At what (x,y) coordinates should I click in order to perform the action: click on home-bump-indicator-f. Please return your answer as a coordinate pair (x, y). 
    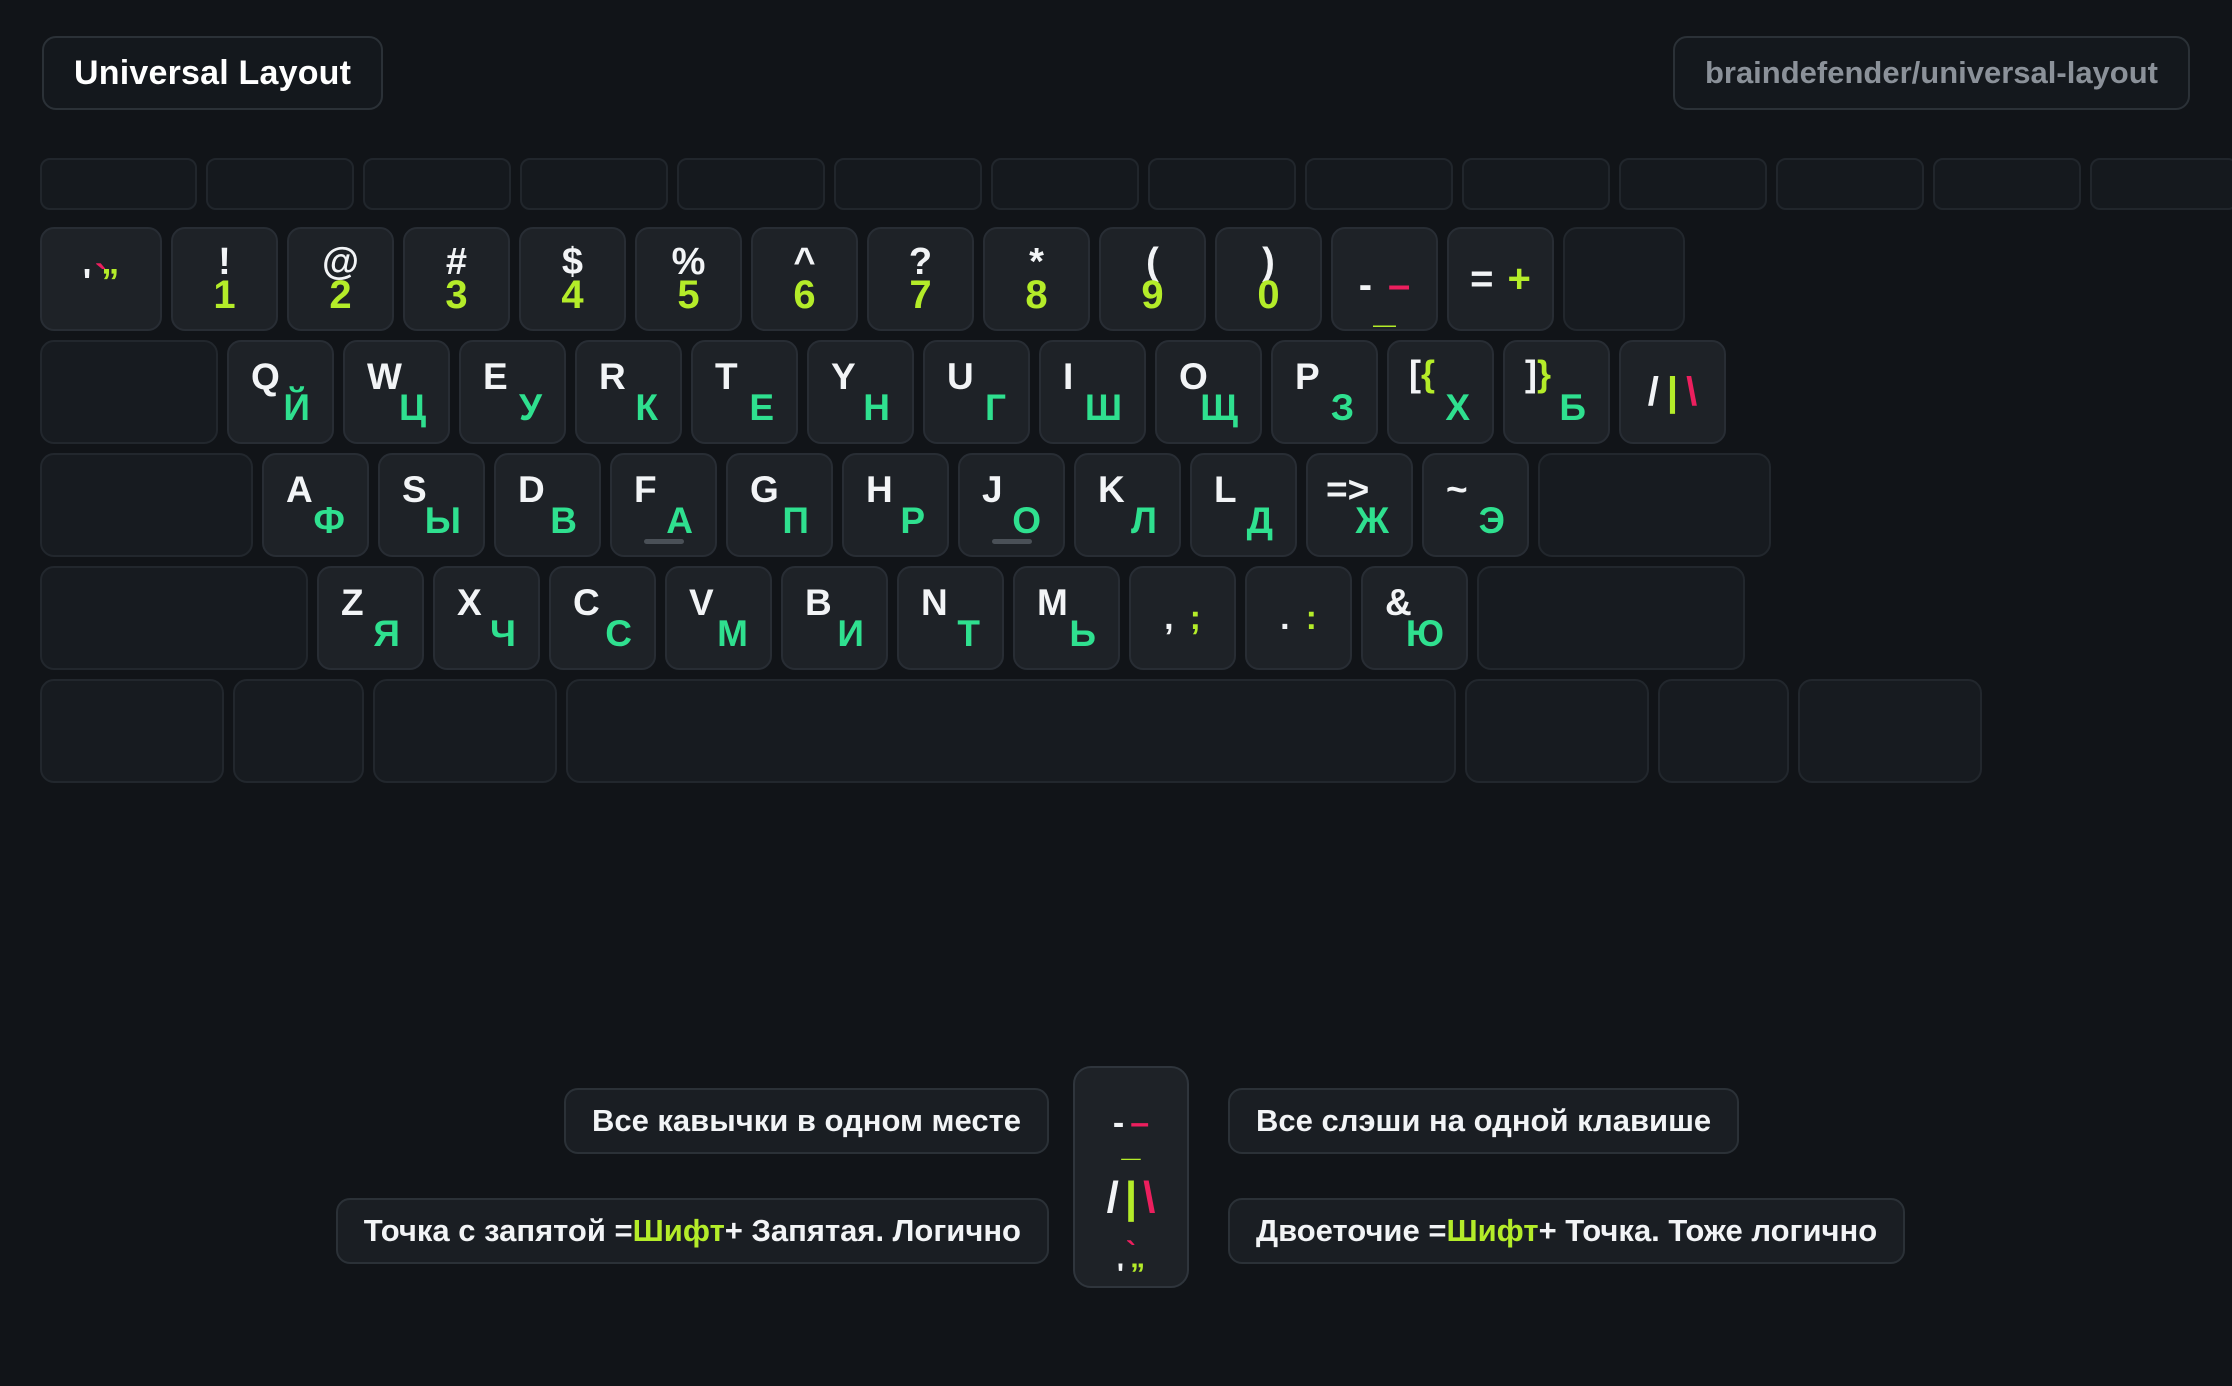
    Looking at the image, I should click on (663, 541).